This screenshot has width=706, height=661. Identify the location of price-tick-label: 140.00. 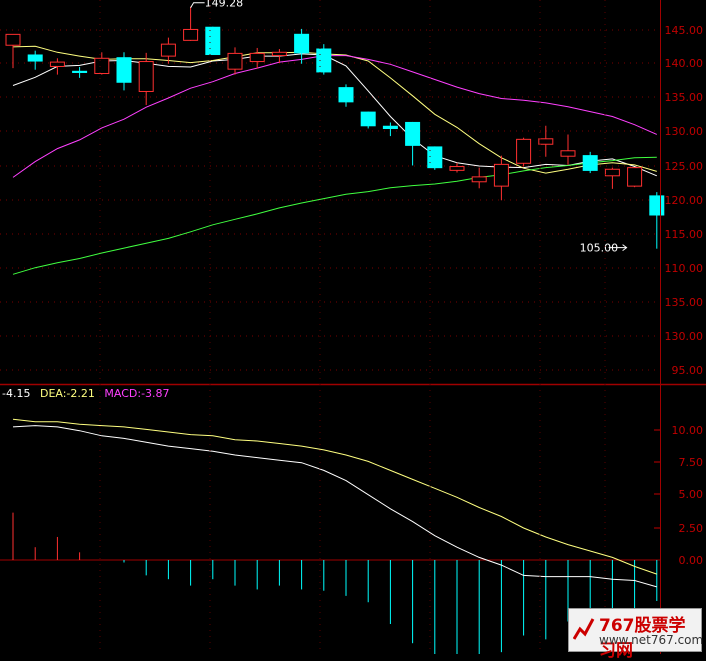
(684, 63).